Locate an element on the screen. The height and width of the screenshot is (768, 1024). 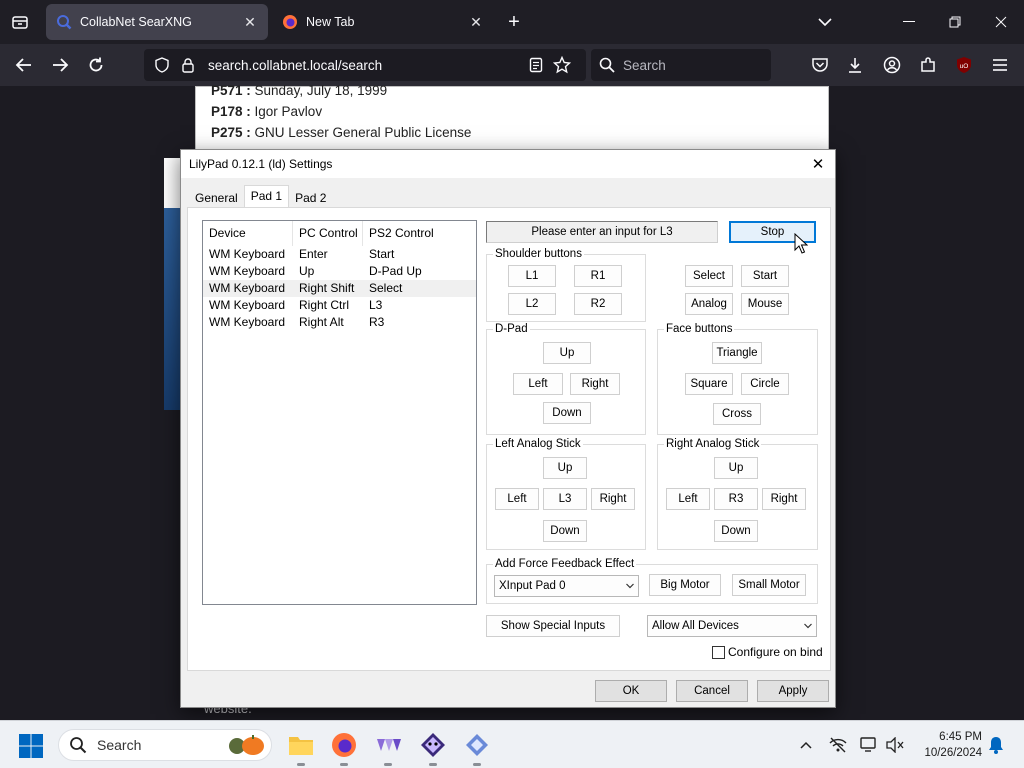
dialog-title-bar: LilyPad 0.12.1 (ld) Settings ✕ is located at coordinates (508, 164).